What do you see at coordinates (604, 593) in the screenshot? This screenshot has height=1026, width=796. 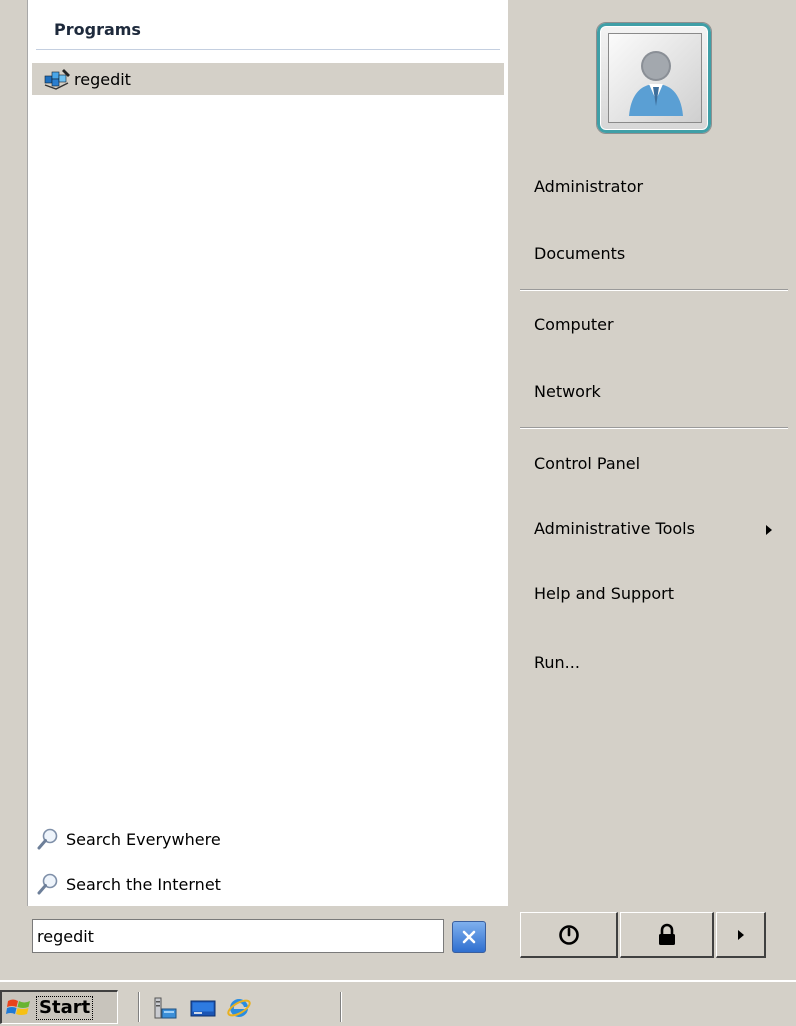 I see `menu-item-help-and-support: Help and Support` at bounding box center [604, 593].